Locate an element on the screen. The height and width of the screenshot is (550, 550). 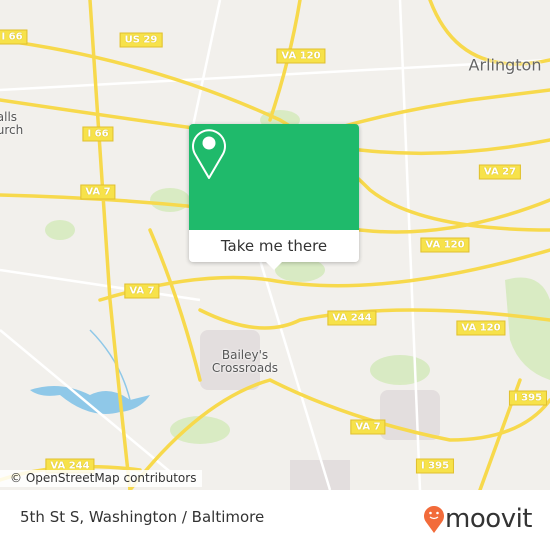
popup-pointer is located at coordinates (274, 266).